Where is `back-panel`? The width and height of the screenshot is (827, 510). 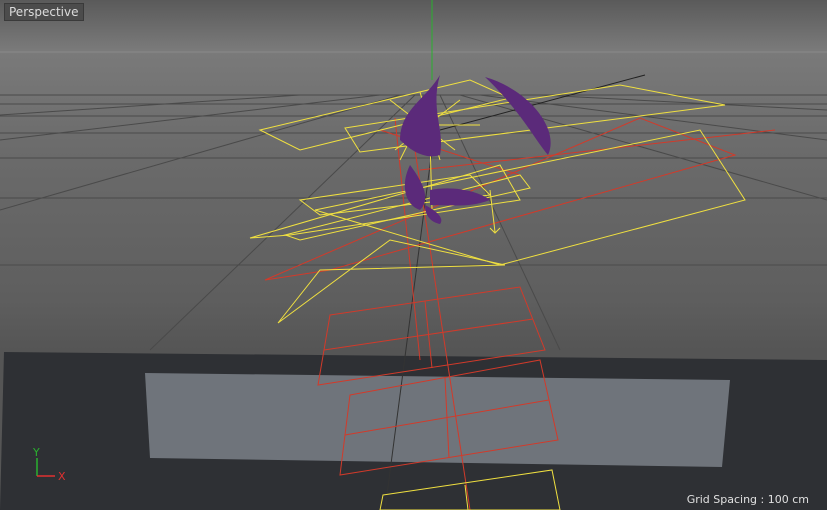 back-panel is located at coordinates (437, 420).